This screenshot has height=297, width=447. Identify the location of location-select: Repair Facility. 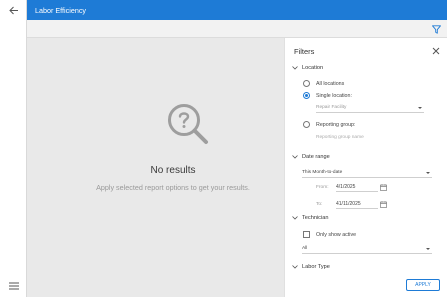
(370, 108).